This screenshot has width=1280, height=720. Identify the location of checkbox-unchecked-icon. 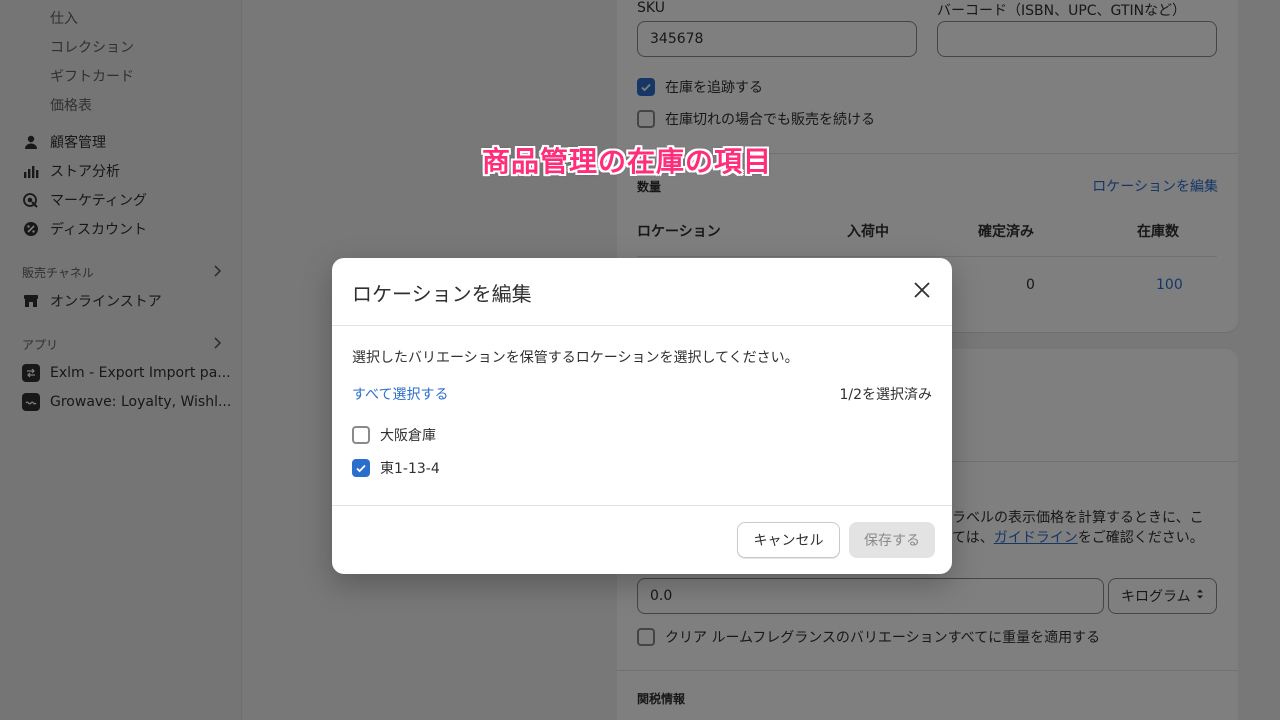
(361, 435).